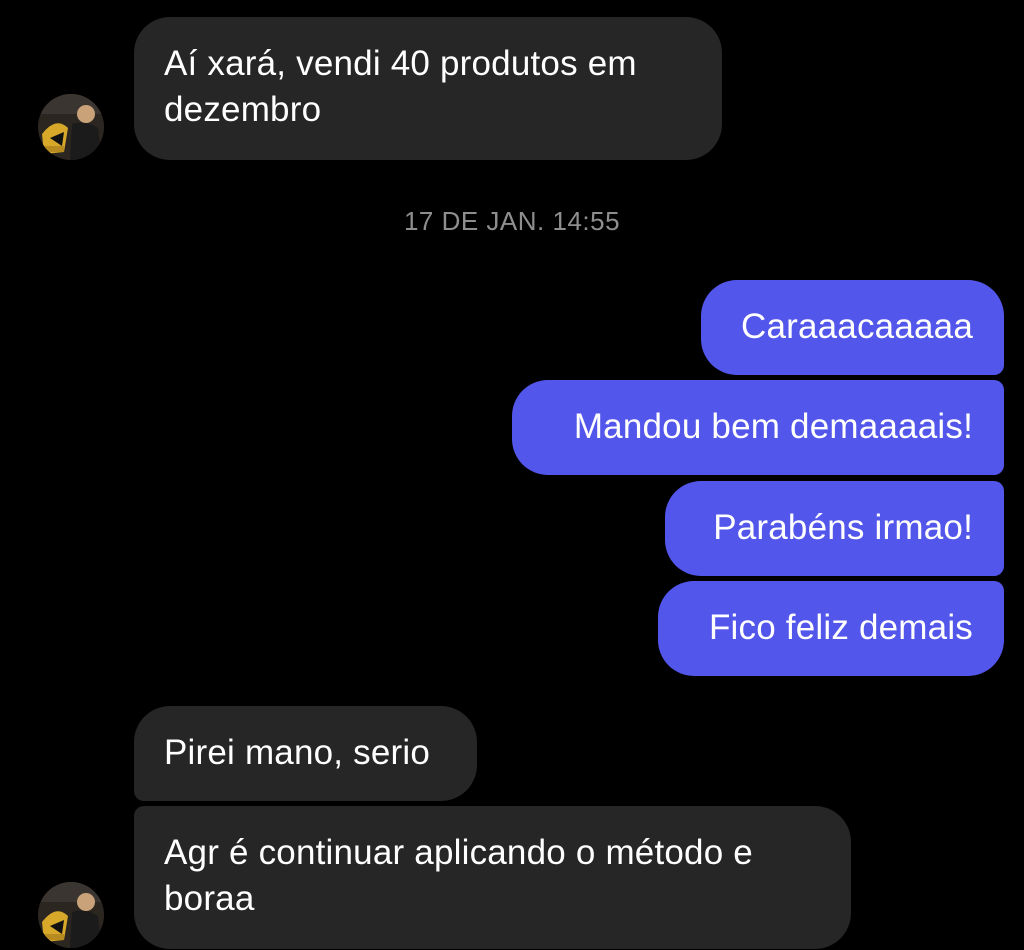 The height and width of the screenshot is (950, 1024). I want to click on message-text: Mandou bem demaaaais!, so click(773, 426).